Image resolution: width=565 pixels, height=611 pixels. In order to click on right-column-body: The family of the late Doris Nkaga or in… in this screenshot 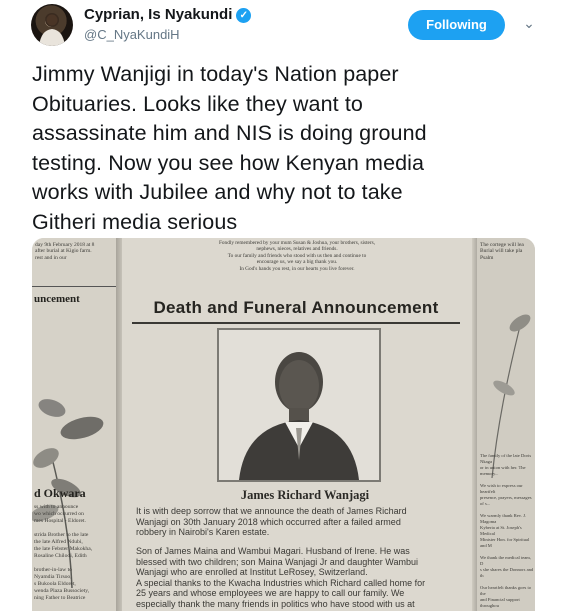, I will do `click(507, 530)`.